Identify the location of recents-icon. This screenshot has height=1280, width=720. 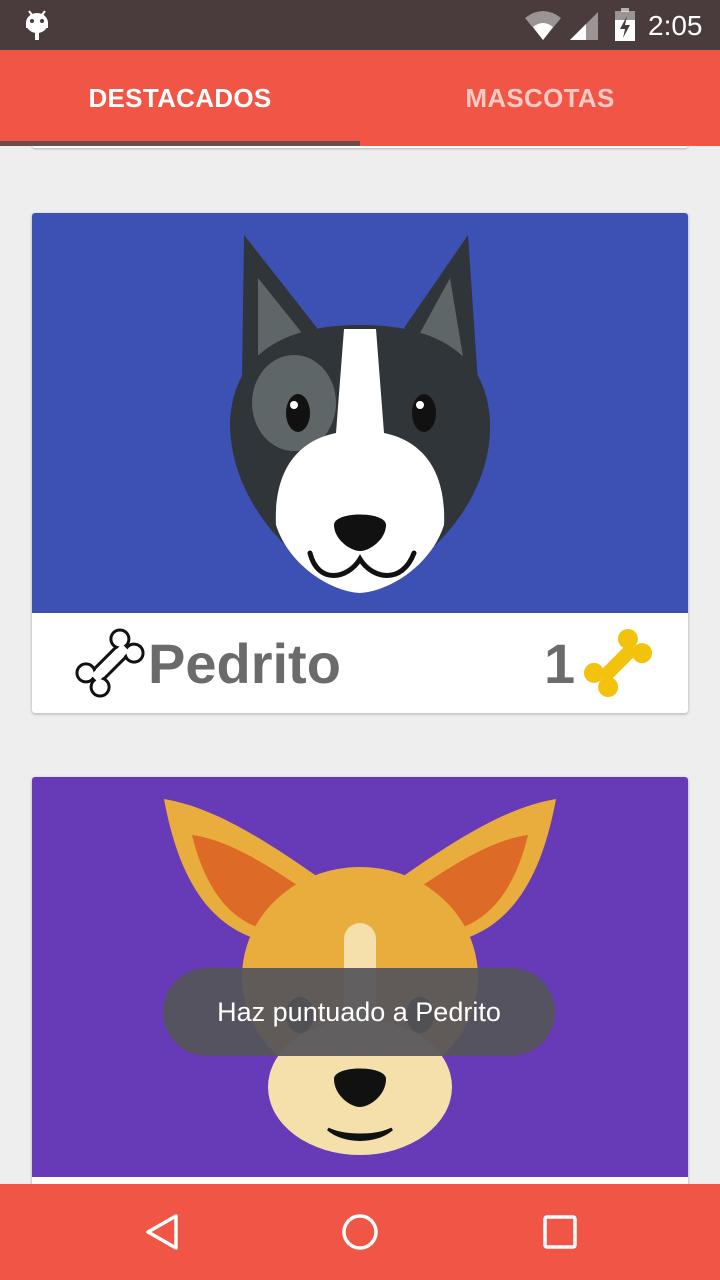
(560, 1234).